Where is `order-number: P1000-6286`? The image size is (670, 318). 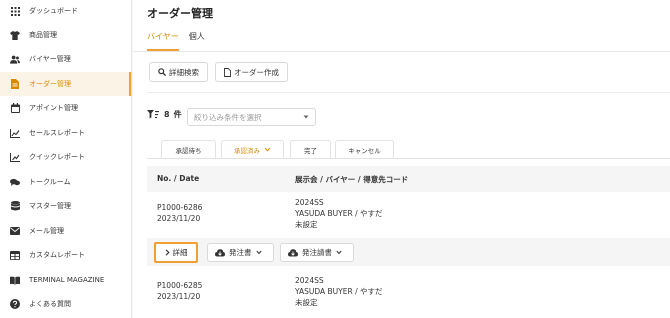 order-number: P1000-6286 is located at coordinates (180, 207).